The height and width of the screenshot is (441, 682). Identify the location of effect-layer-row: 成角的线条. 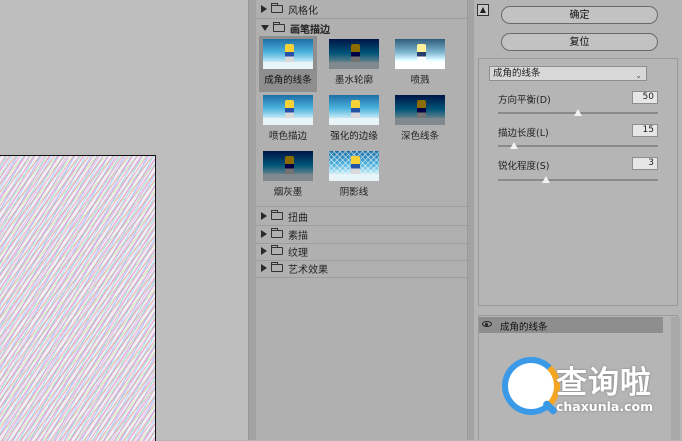
(571, 325).